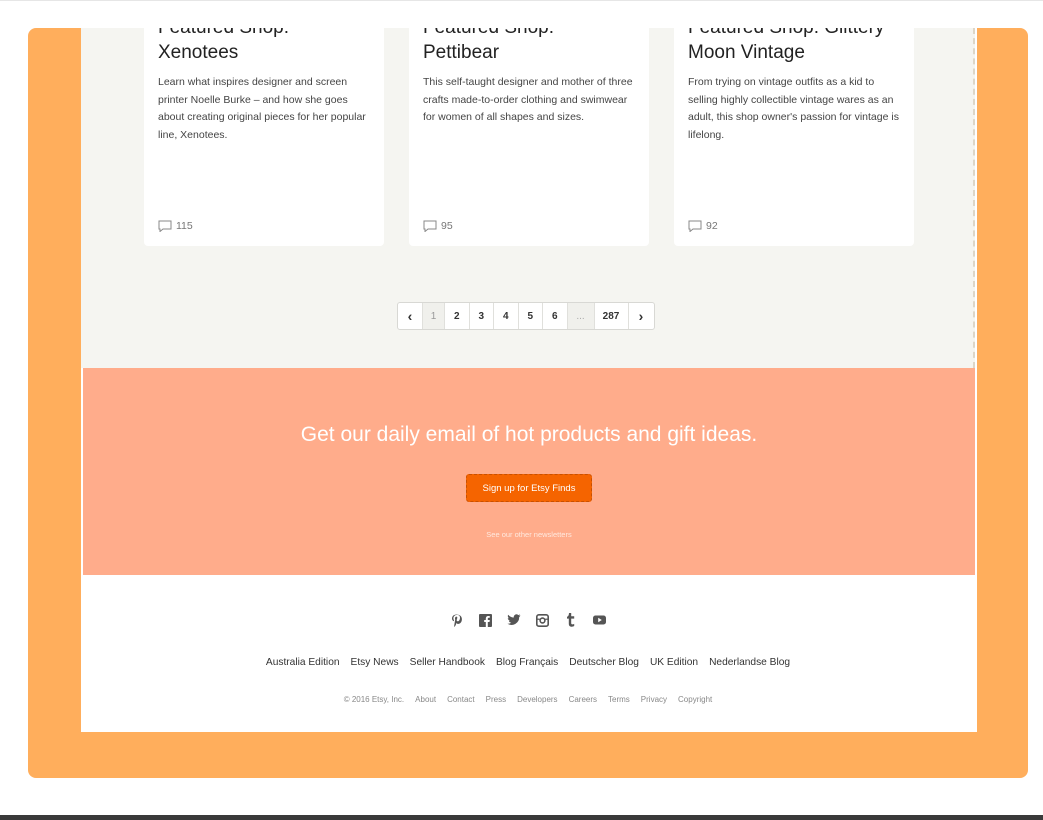 This screenshot has width=1043, height=820. Describe the element at coordinates (438, 226) in the screenshot. I see `comment-count: 95` at that location.